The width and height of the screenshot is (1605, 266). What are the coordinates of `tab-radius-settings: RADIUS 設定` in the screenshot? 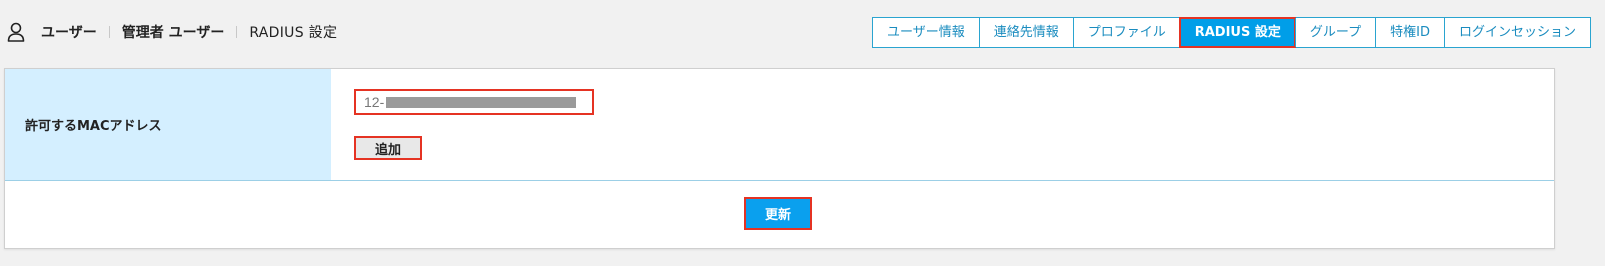 It's located at (1237, 32).